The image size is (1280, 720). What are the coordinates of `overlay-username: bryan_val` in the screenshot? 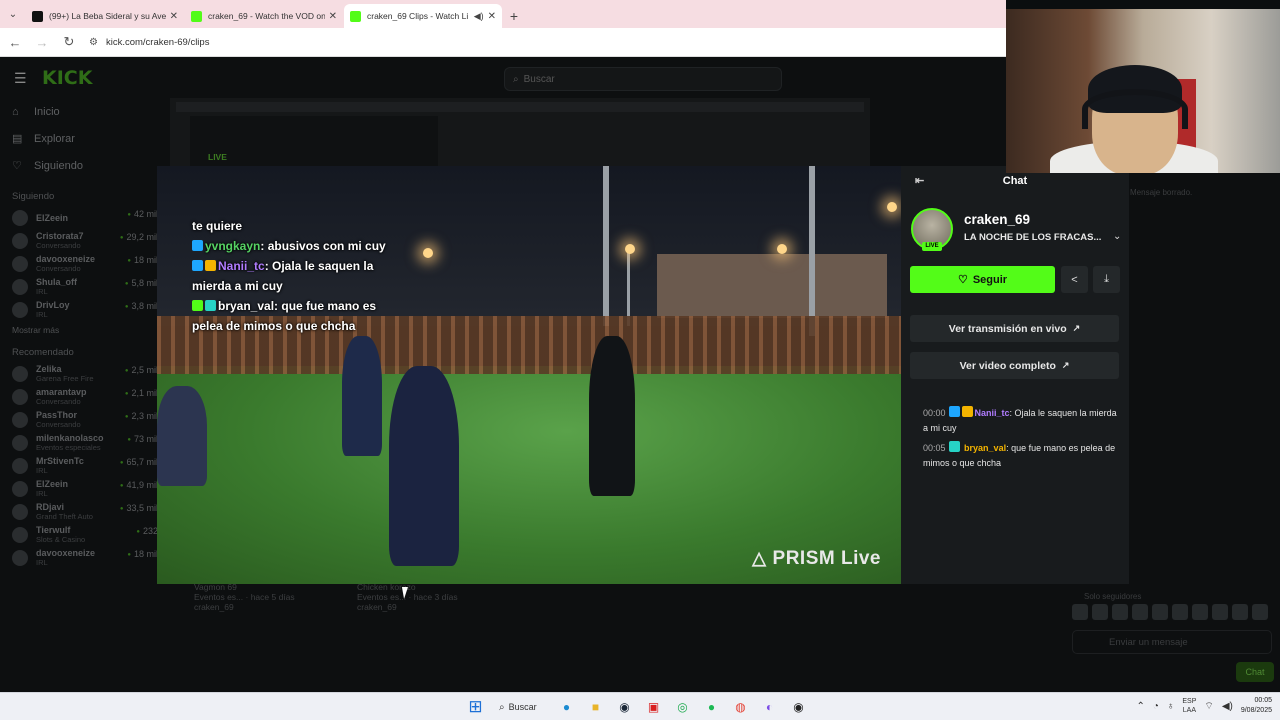 It's located at (246, 306).